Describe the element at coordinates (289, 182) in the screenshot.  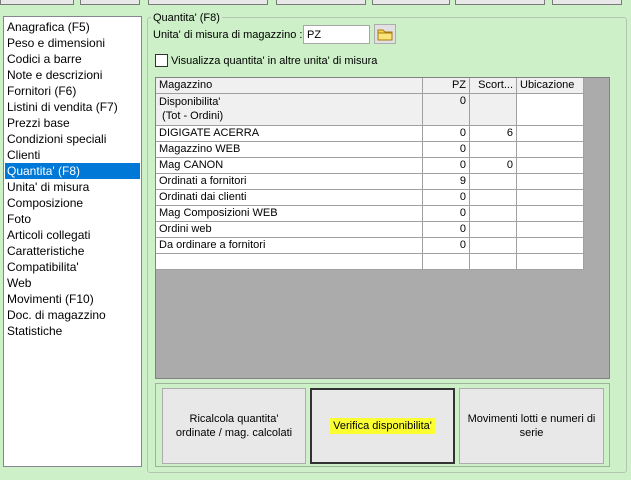
I see `grid-cell-magazzino: Ordinati a fornitori` at that location.